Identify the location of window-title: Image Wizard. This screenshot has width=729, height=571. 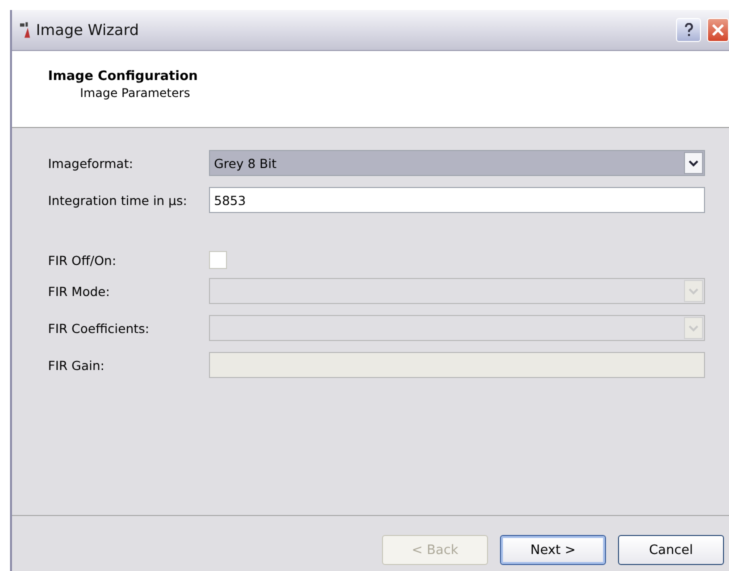
(88, 30).